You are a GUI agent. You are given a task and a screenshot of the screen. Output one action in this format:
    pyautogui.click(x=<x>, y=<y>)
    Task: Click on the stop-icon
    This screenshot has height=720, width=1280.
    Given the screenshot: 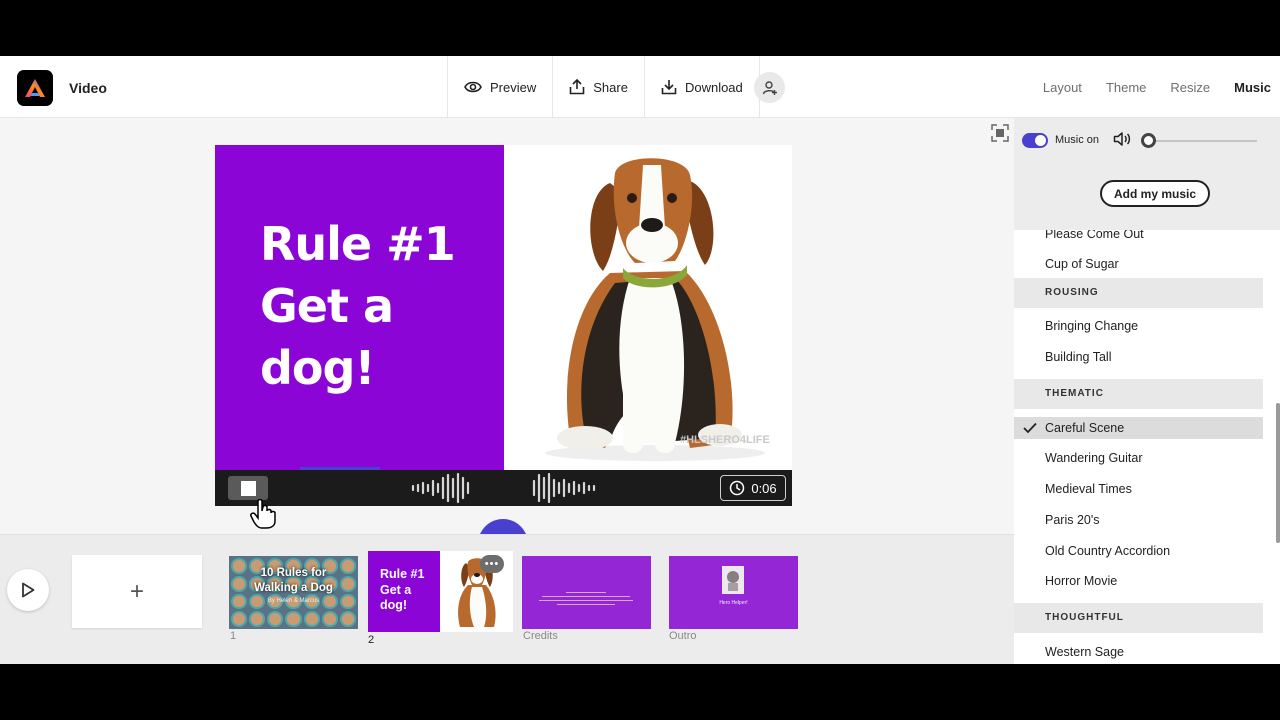 What is the action you would take?
    pyautogui.click(x=248, y=488)
    